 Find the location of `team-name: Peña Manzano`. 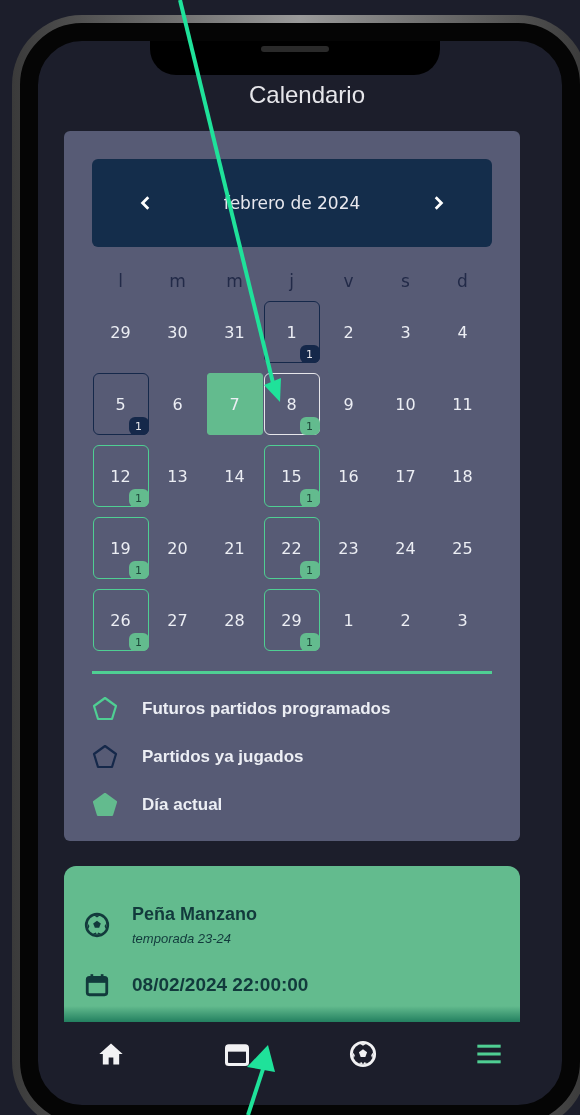

team-name: Peña Manzano is located at coordinates (195, 914).